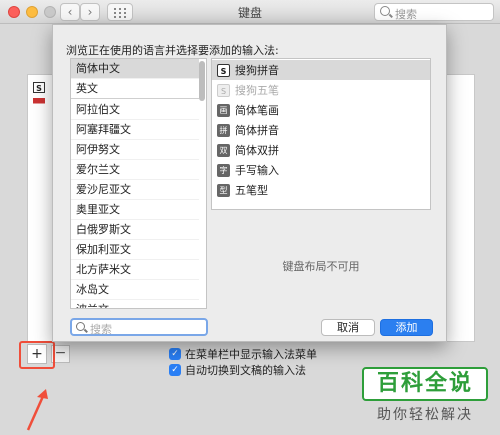 Image resolution: width=500 pixels, height=435 pixels. What do you see at coordinates (135, 304) in the screenshot?
I see `language-item: 波兰文` at bounding box center [135, 304].